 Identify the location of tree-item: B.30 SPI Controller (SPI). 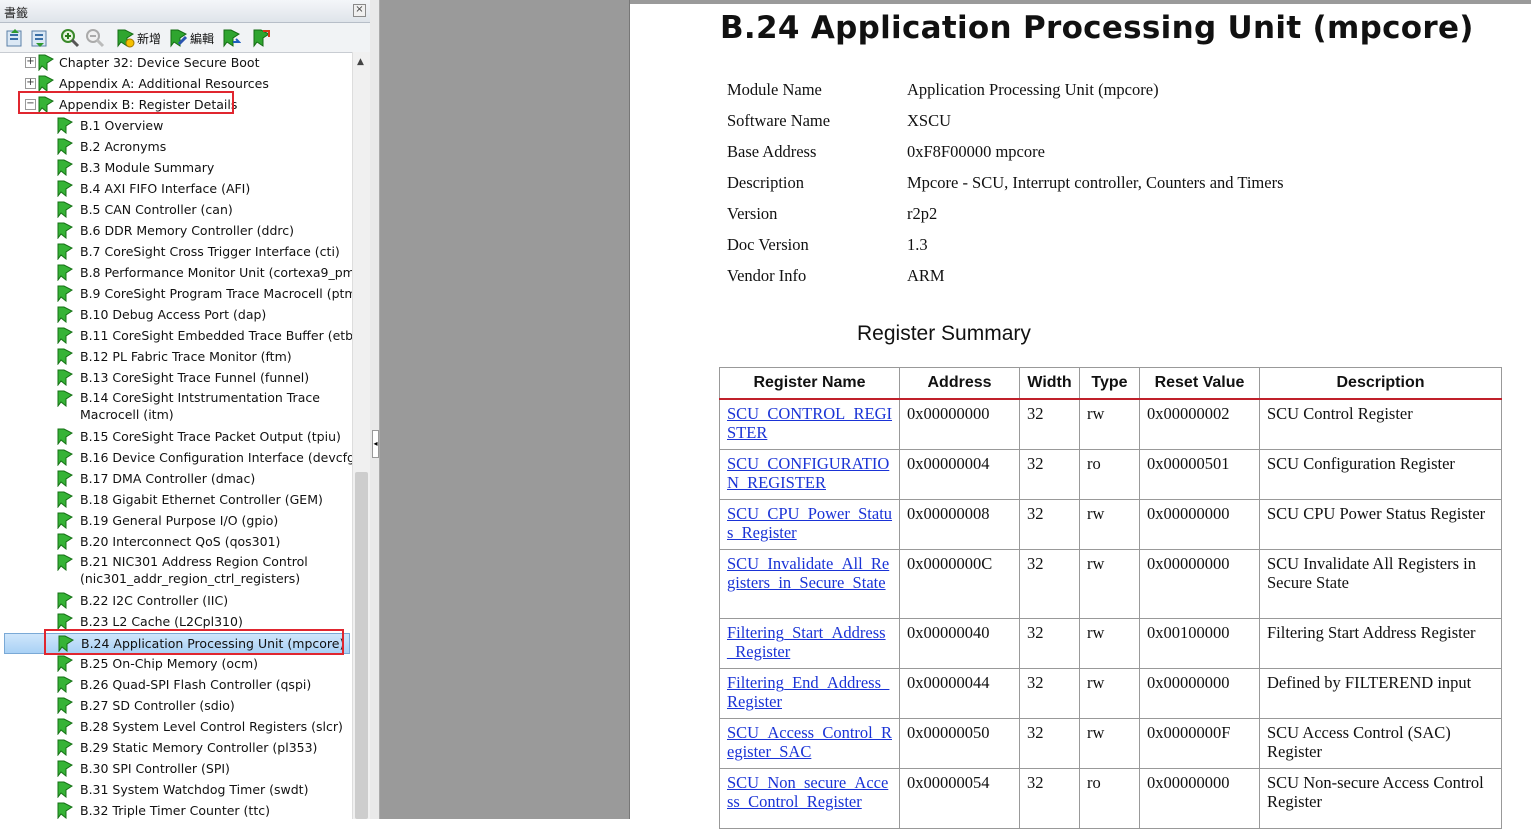
(176, 768).